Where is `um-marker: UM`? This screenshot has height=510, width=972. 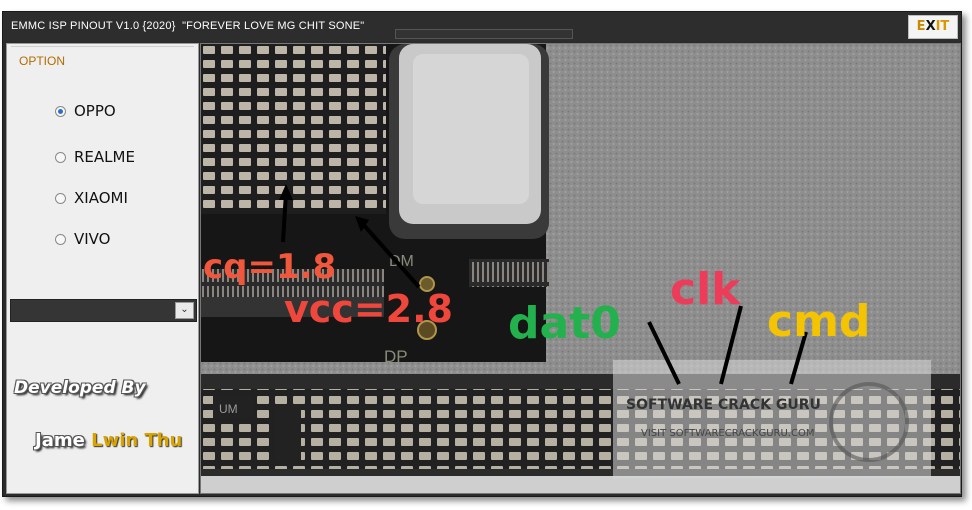
um-marker: UM is located at coordinates (228, 409).